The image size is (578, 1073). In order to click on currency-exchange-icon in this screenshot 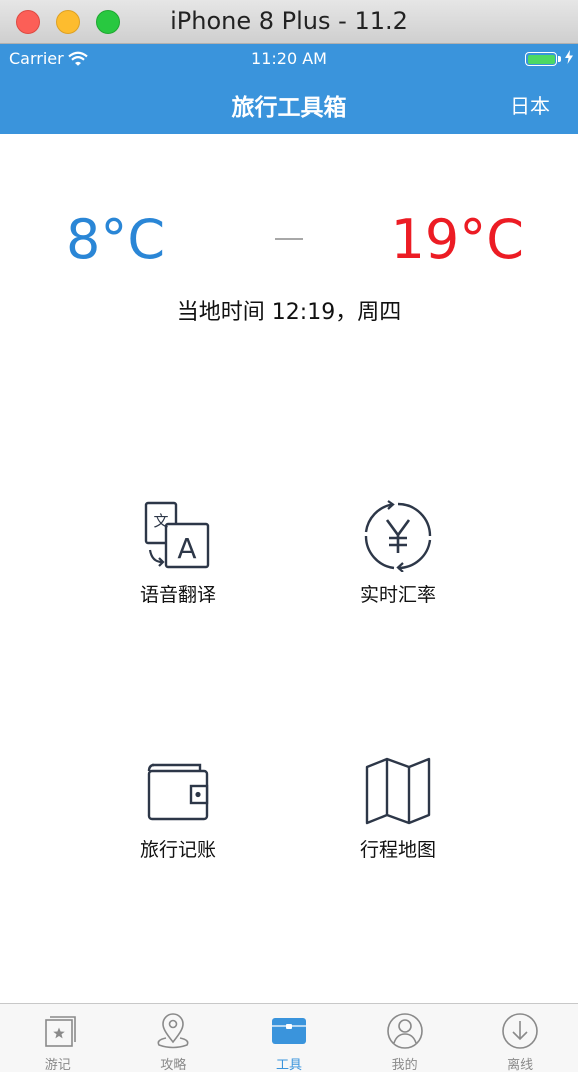, I will do `click(398, 536)`.